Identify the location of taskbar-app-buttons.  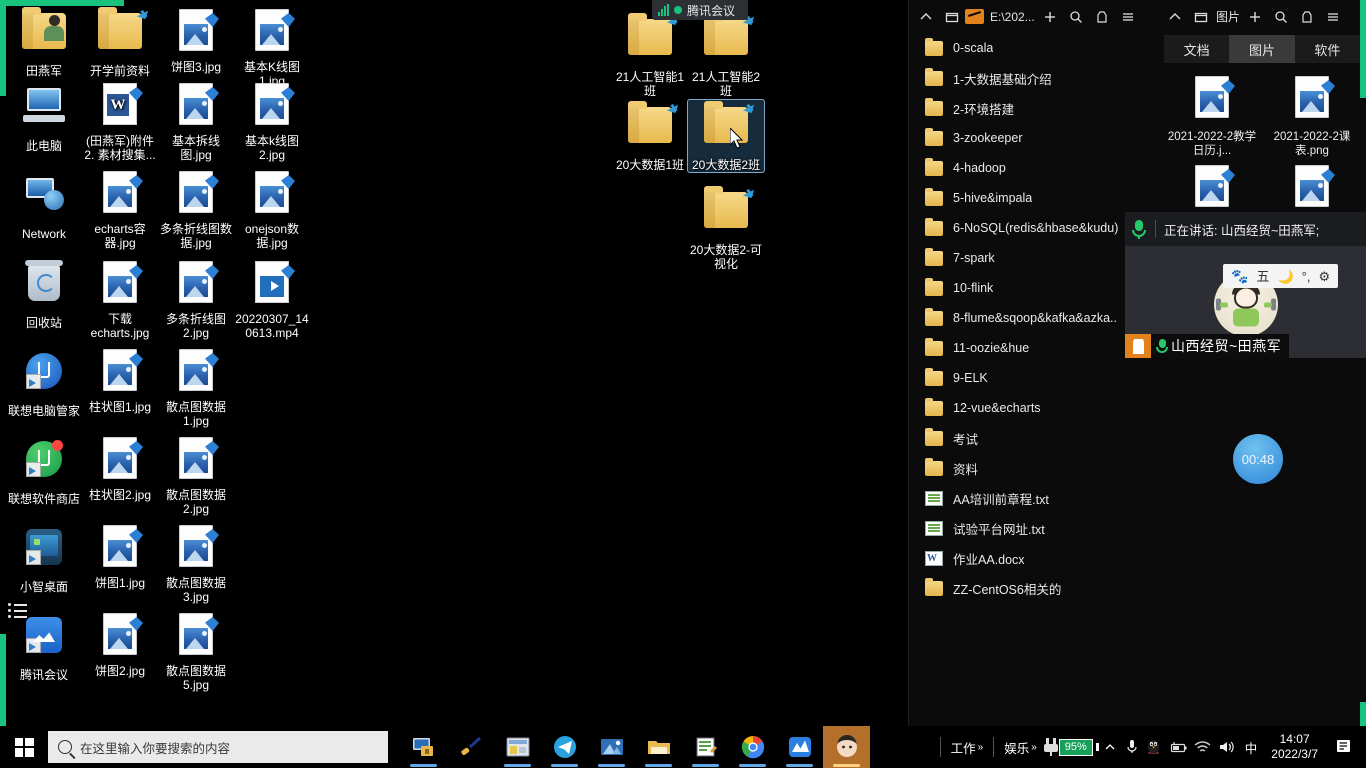
(635, 747).